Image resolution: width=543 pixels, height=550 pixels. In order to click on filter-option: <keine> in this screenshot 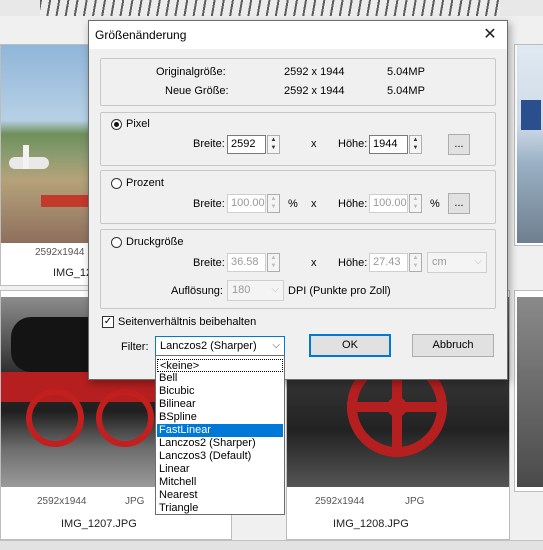, I will do `click(220, 365)`.